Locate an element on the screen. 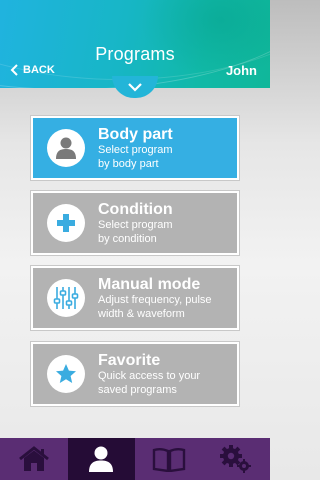  home-icon is located at coordinates (33, 458).